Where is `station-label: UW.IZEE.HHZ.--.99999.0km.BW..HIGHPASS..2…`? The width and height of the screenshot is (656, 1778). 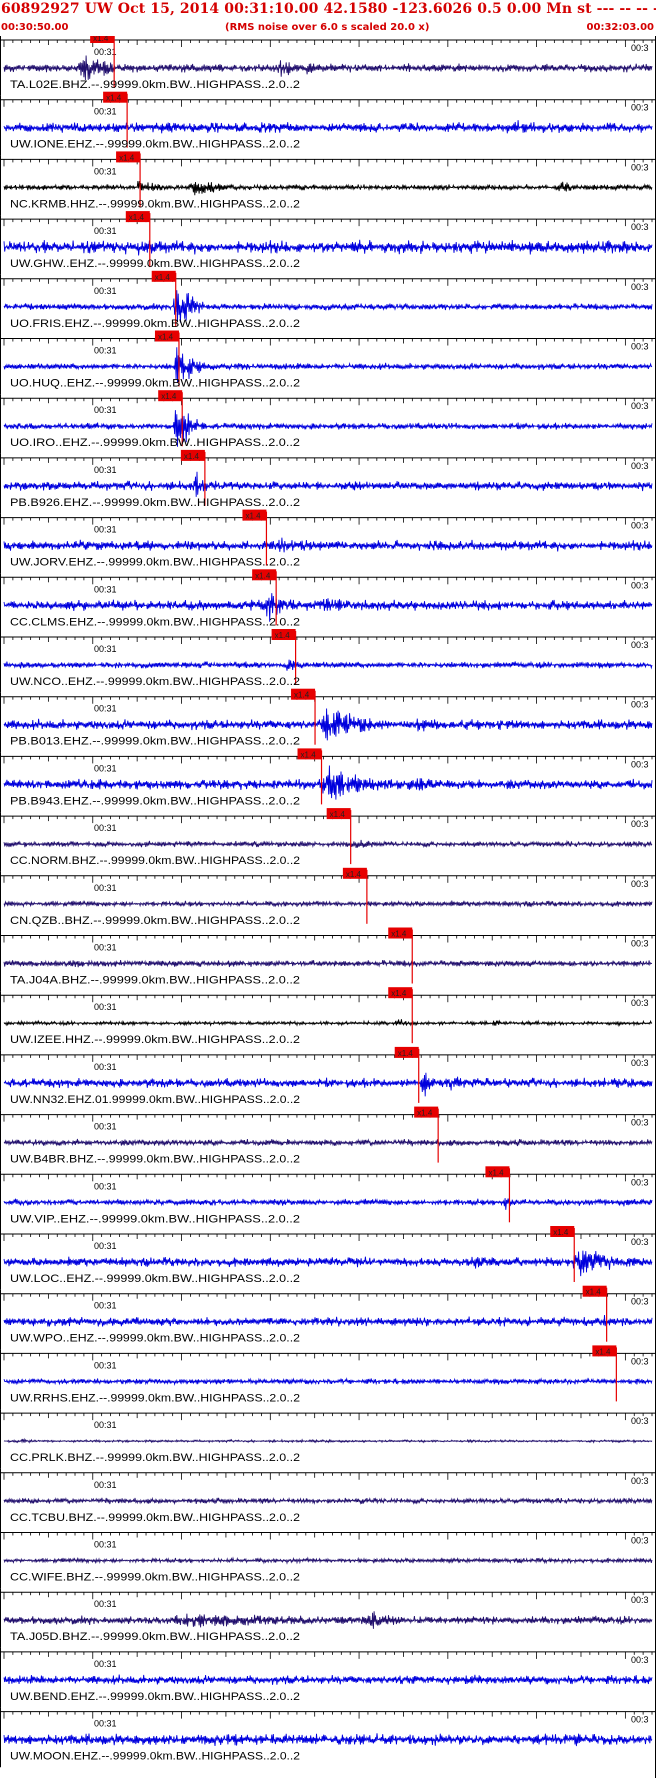
station-label: UW.IZEE.HHZ.--.99999.0km.BW..HIGHPASS..2… is located at coordinates (155, 1040).